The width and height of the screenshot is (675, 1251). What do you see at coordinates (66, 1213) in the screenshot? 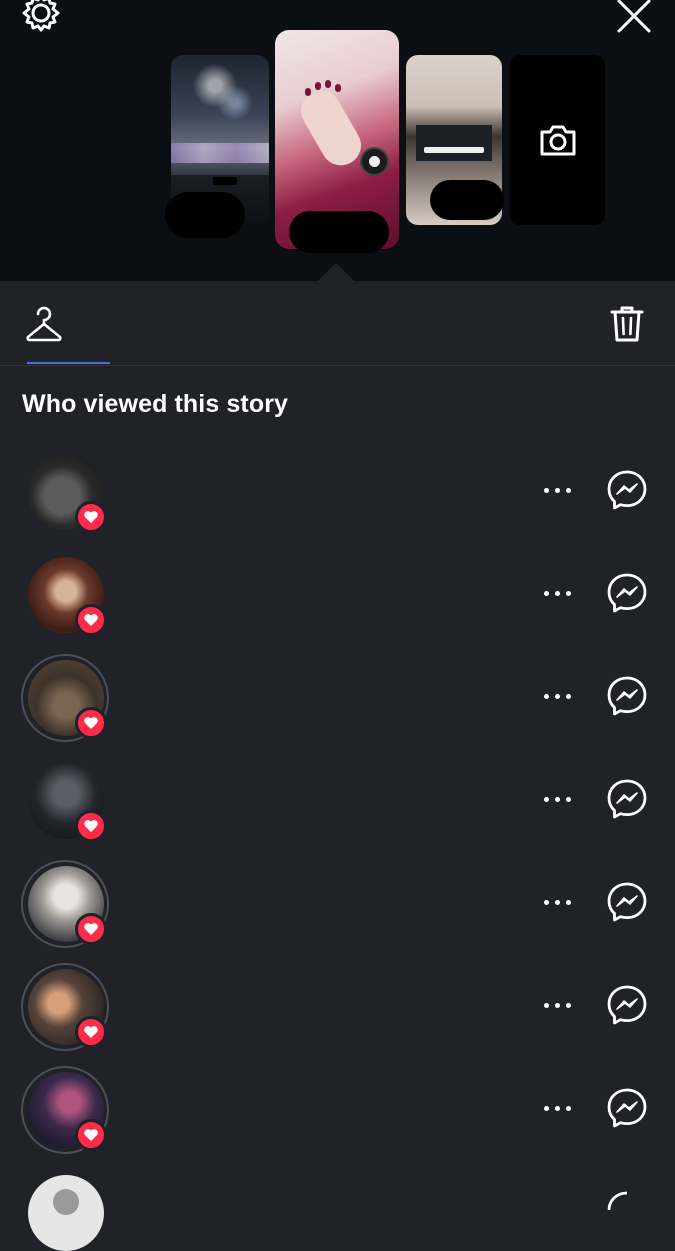
I see `default-avatar` at bounding box center [66, 1213].